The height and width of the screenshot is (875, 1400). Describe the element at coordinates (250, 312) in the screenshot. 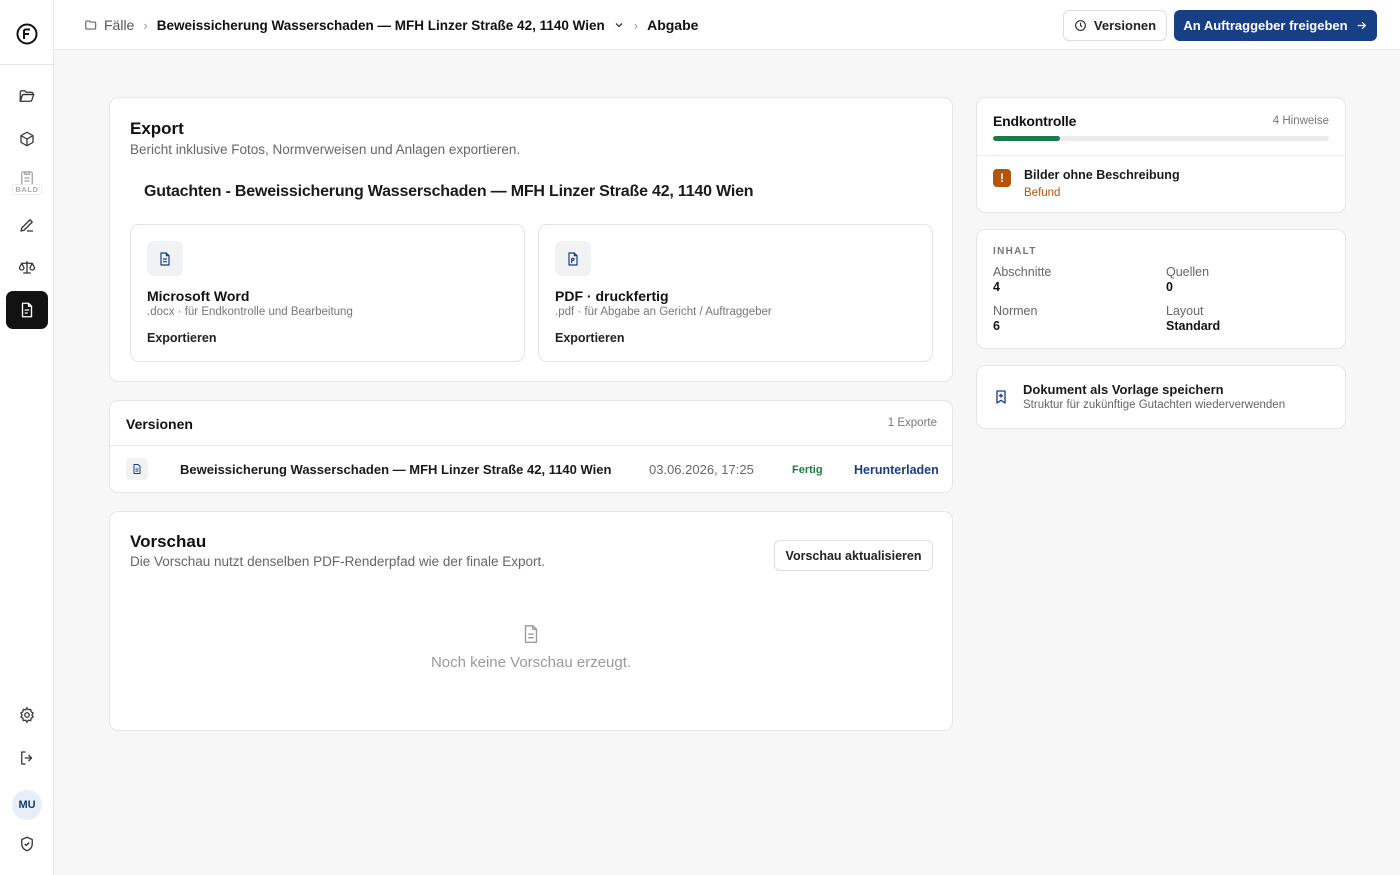

I see `export-option-description: .docx · für Endkontrolle und Bearbeitung` at that location.